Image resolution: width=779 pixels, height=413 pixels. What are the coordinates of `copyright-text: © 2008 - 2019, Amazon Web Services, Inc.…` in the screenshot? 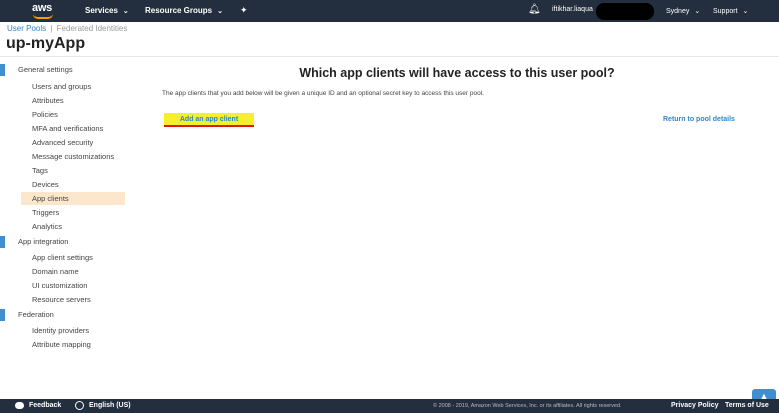 It's located at (527, 406).